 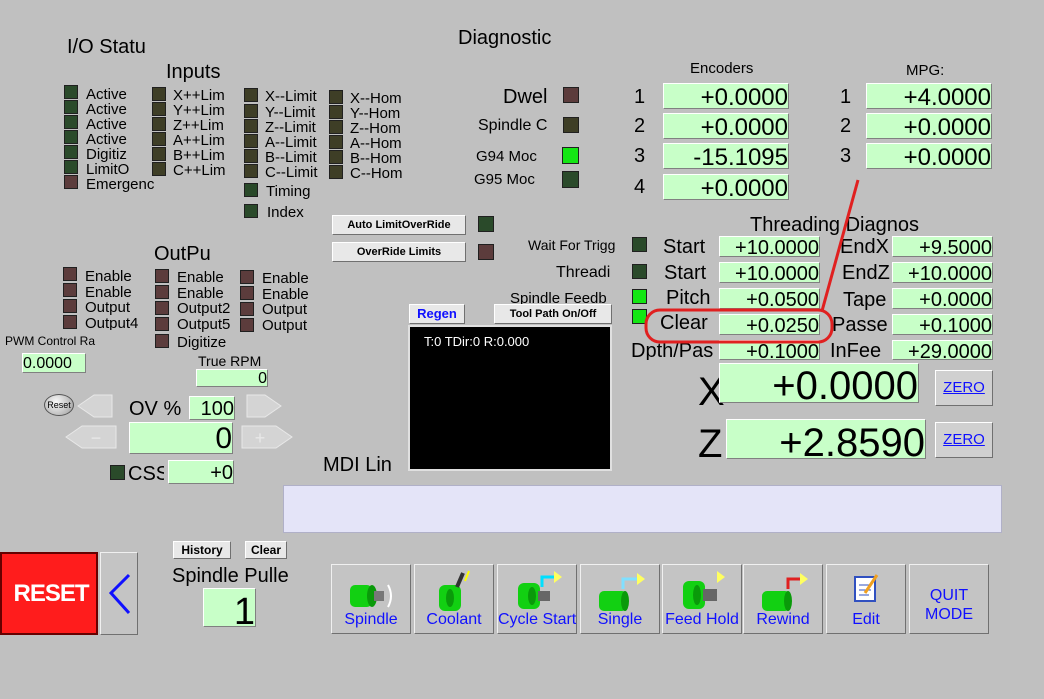 I want to click on output-label: Enable, so click(x=285, y=278).